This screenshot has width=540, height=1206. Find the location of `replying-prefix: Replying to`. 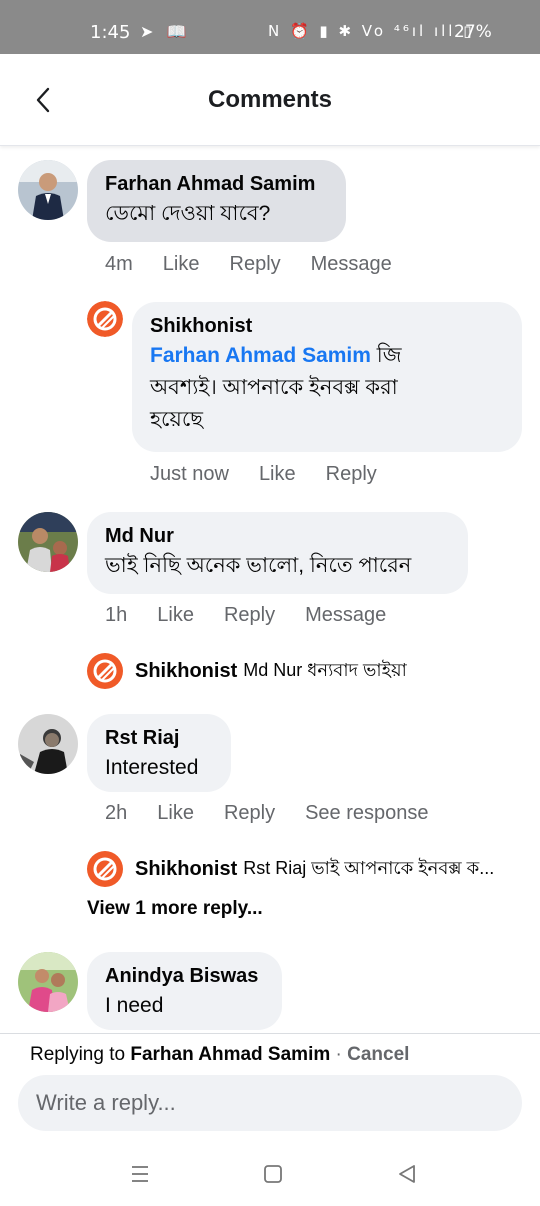

replying-prefix: Replying to is located at coordinates (80, 1054).